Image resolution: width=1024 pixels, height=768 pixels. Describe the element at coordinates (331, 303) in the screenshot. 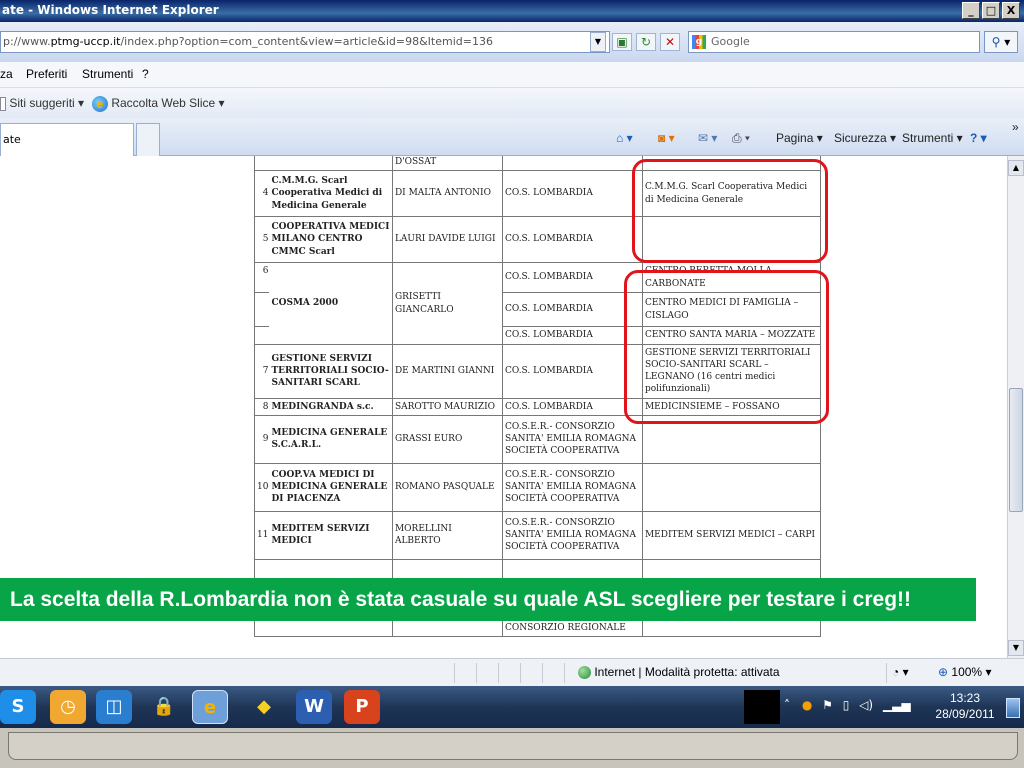

I see `cell-name: COSMA 2000` at that location.